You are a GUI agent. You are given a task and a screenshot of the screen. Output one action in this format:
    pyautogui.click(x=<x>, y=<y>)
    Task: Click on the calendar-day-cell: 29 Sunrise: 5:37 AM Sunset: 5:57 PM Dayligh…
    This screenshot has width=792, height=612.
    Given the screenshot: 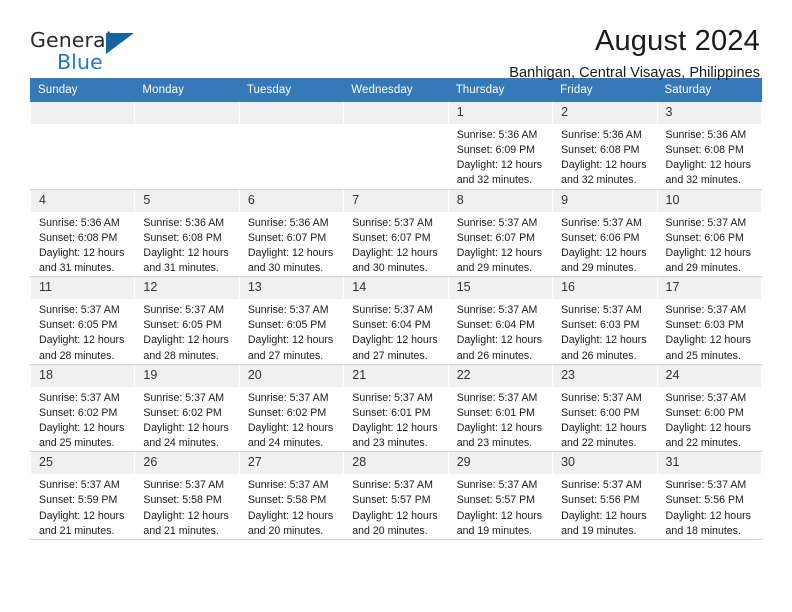 What is the action you would take?
    pyautogui.click(x=500, y=495)
    